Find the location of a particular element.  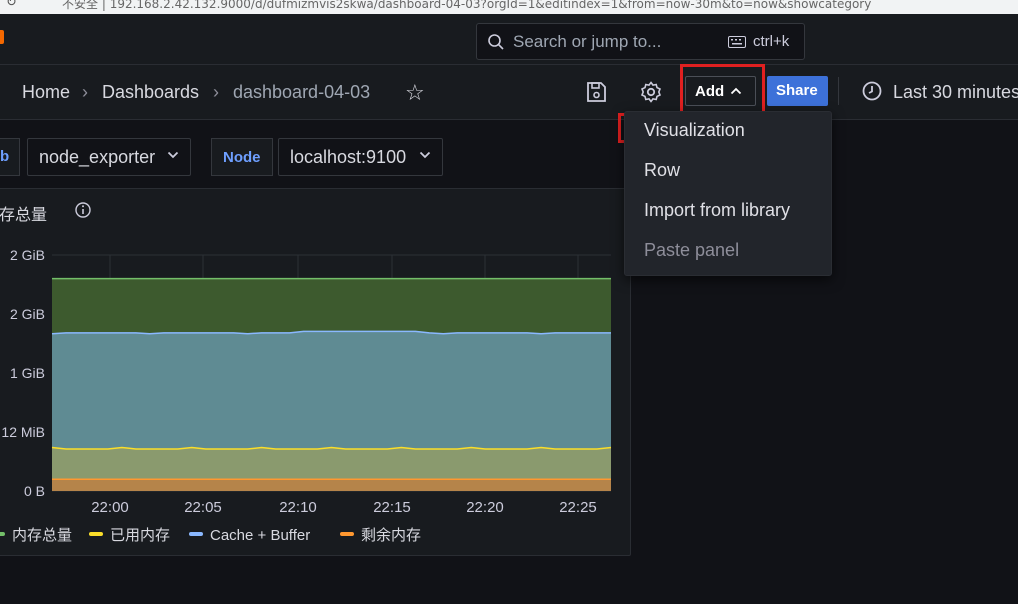

legend-label: 内存总量 is located at coordinates (42, 535).